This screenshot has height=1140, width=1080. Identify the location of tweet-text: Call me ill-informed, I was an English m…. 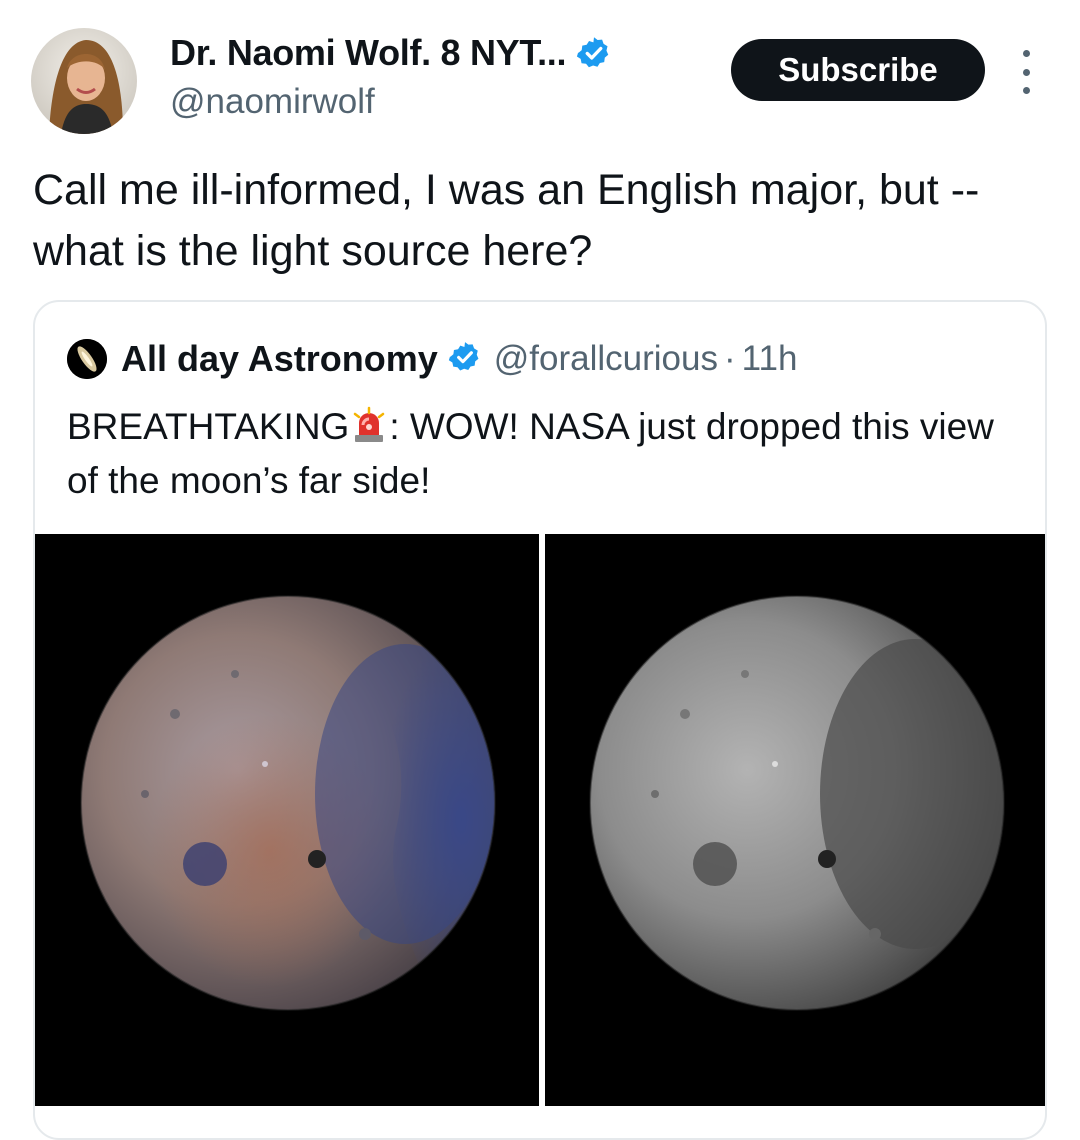
(506, 220).